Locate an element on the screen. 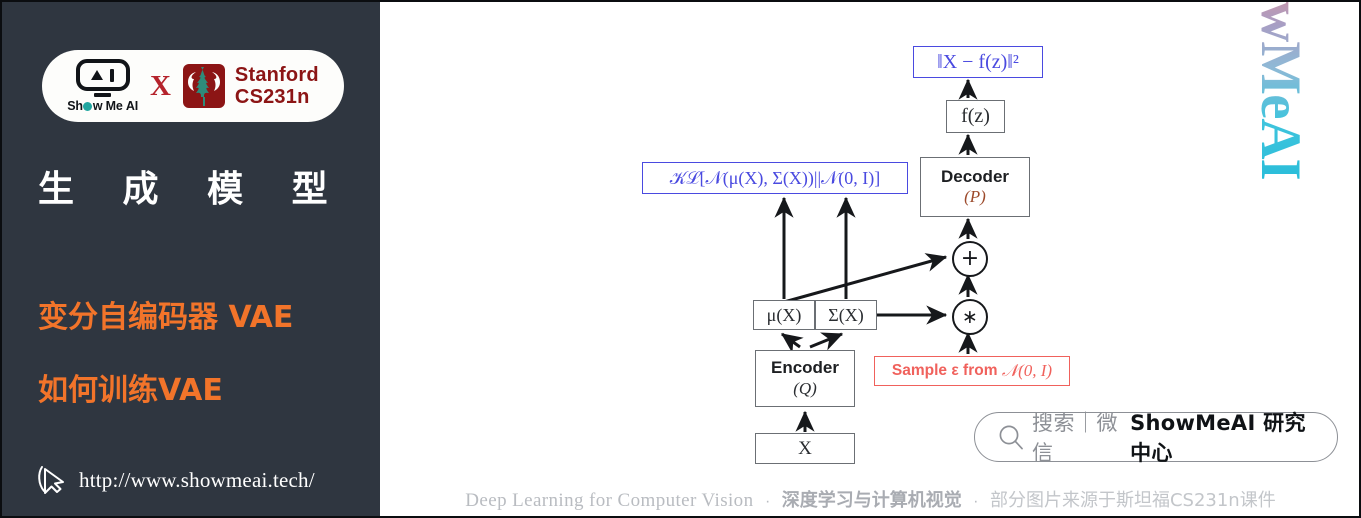 Image resolution: width=1361 pixels, height=518 pixels. kl-divergence-box: 𝒦ℒ[𝒩(μ(X), Σ(X))||𝒩(0, I)] is located at coordinates (775, 178).